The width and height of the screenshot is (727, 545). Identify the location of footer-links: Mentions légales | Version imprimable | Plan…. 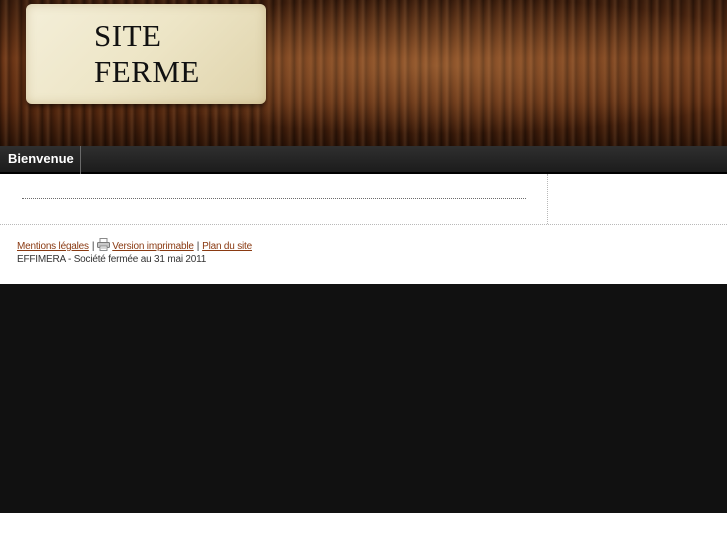
(134, 245).